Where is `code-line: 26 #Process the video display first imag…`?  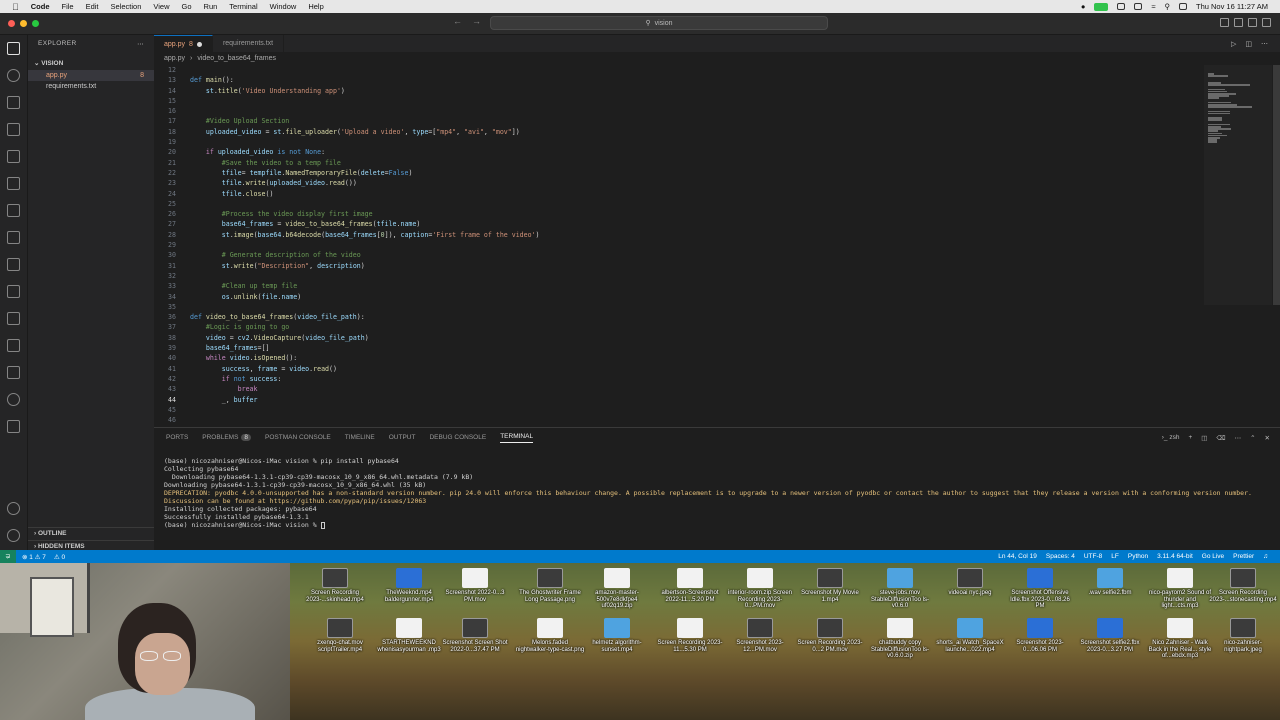 code-line: 26 #Process the video display first imag… is located at coordinates (679, 214).